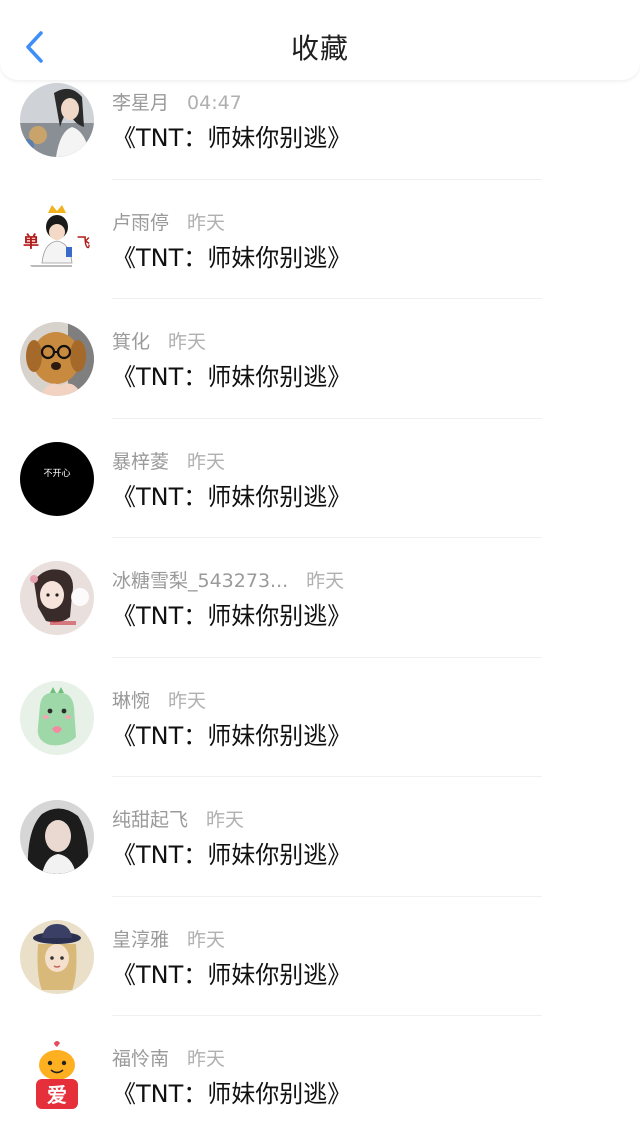  I want to click on love-cartoon-avatar: 爱, so click(57, 1076).